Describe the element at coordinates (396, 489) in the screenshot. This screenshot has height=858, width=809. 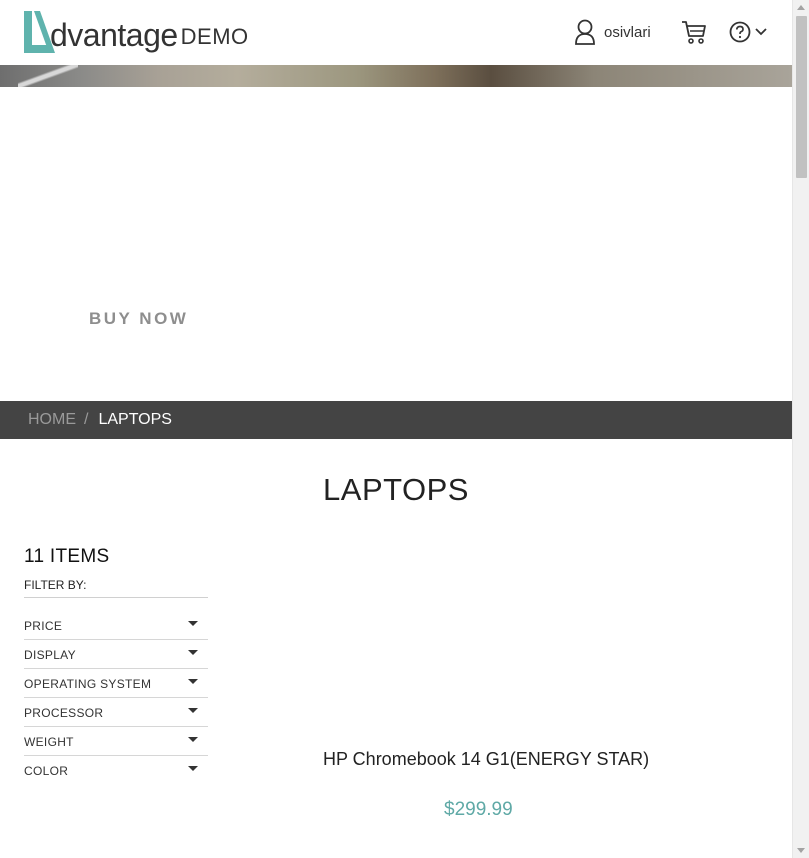
I see `page-title: LAPTOPS` at that location.